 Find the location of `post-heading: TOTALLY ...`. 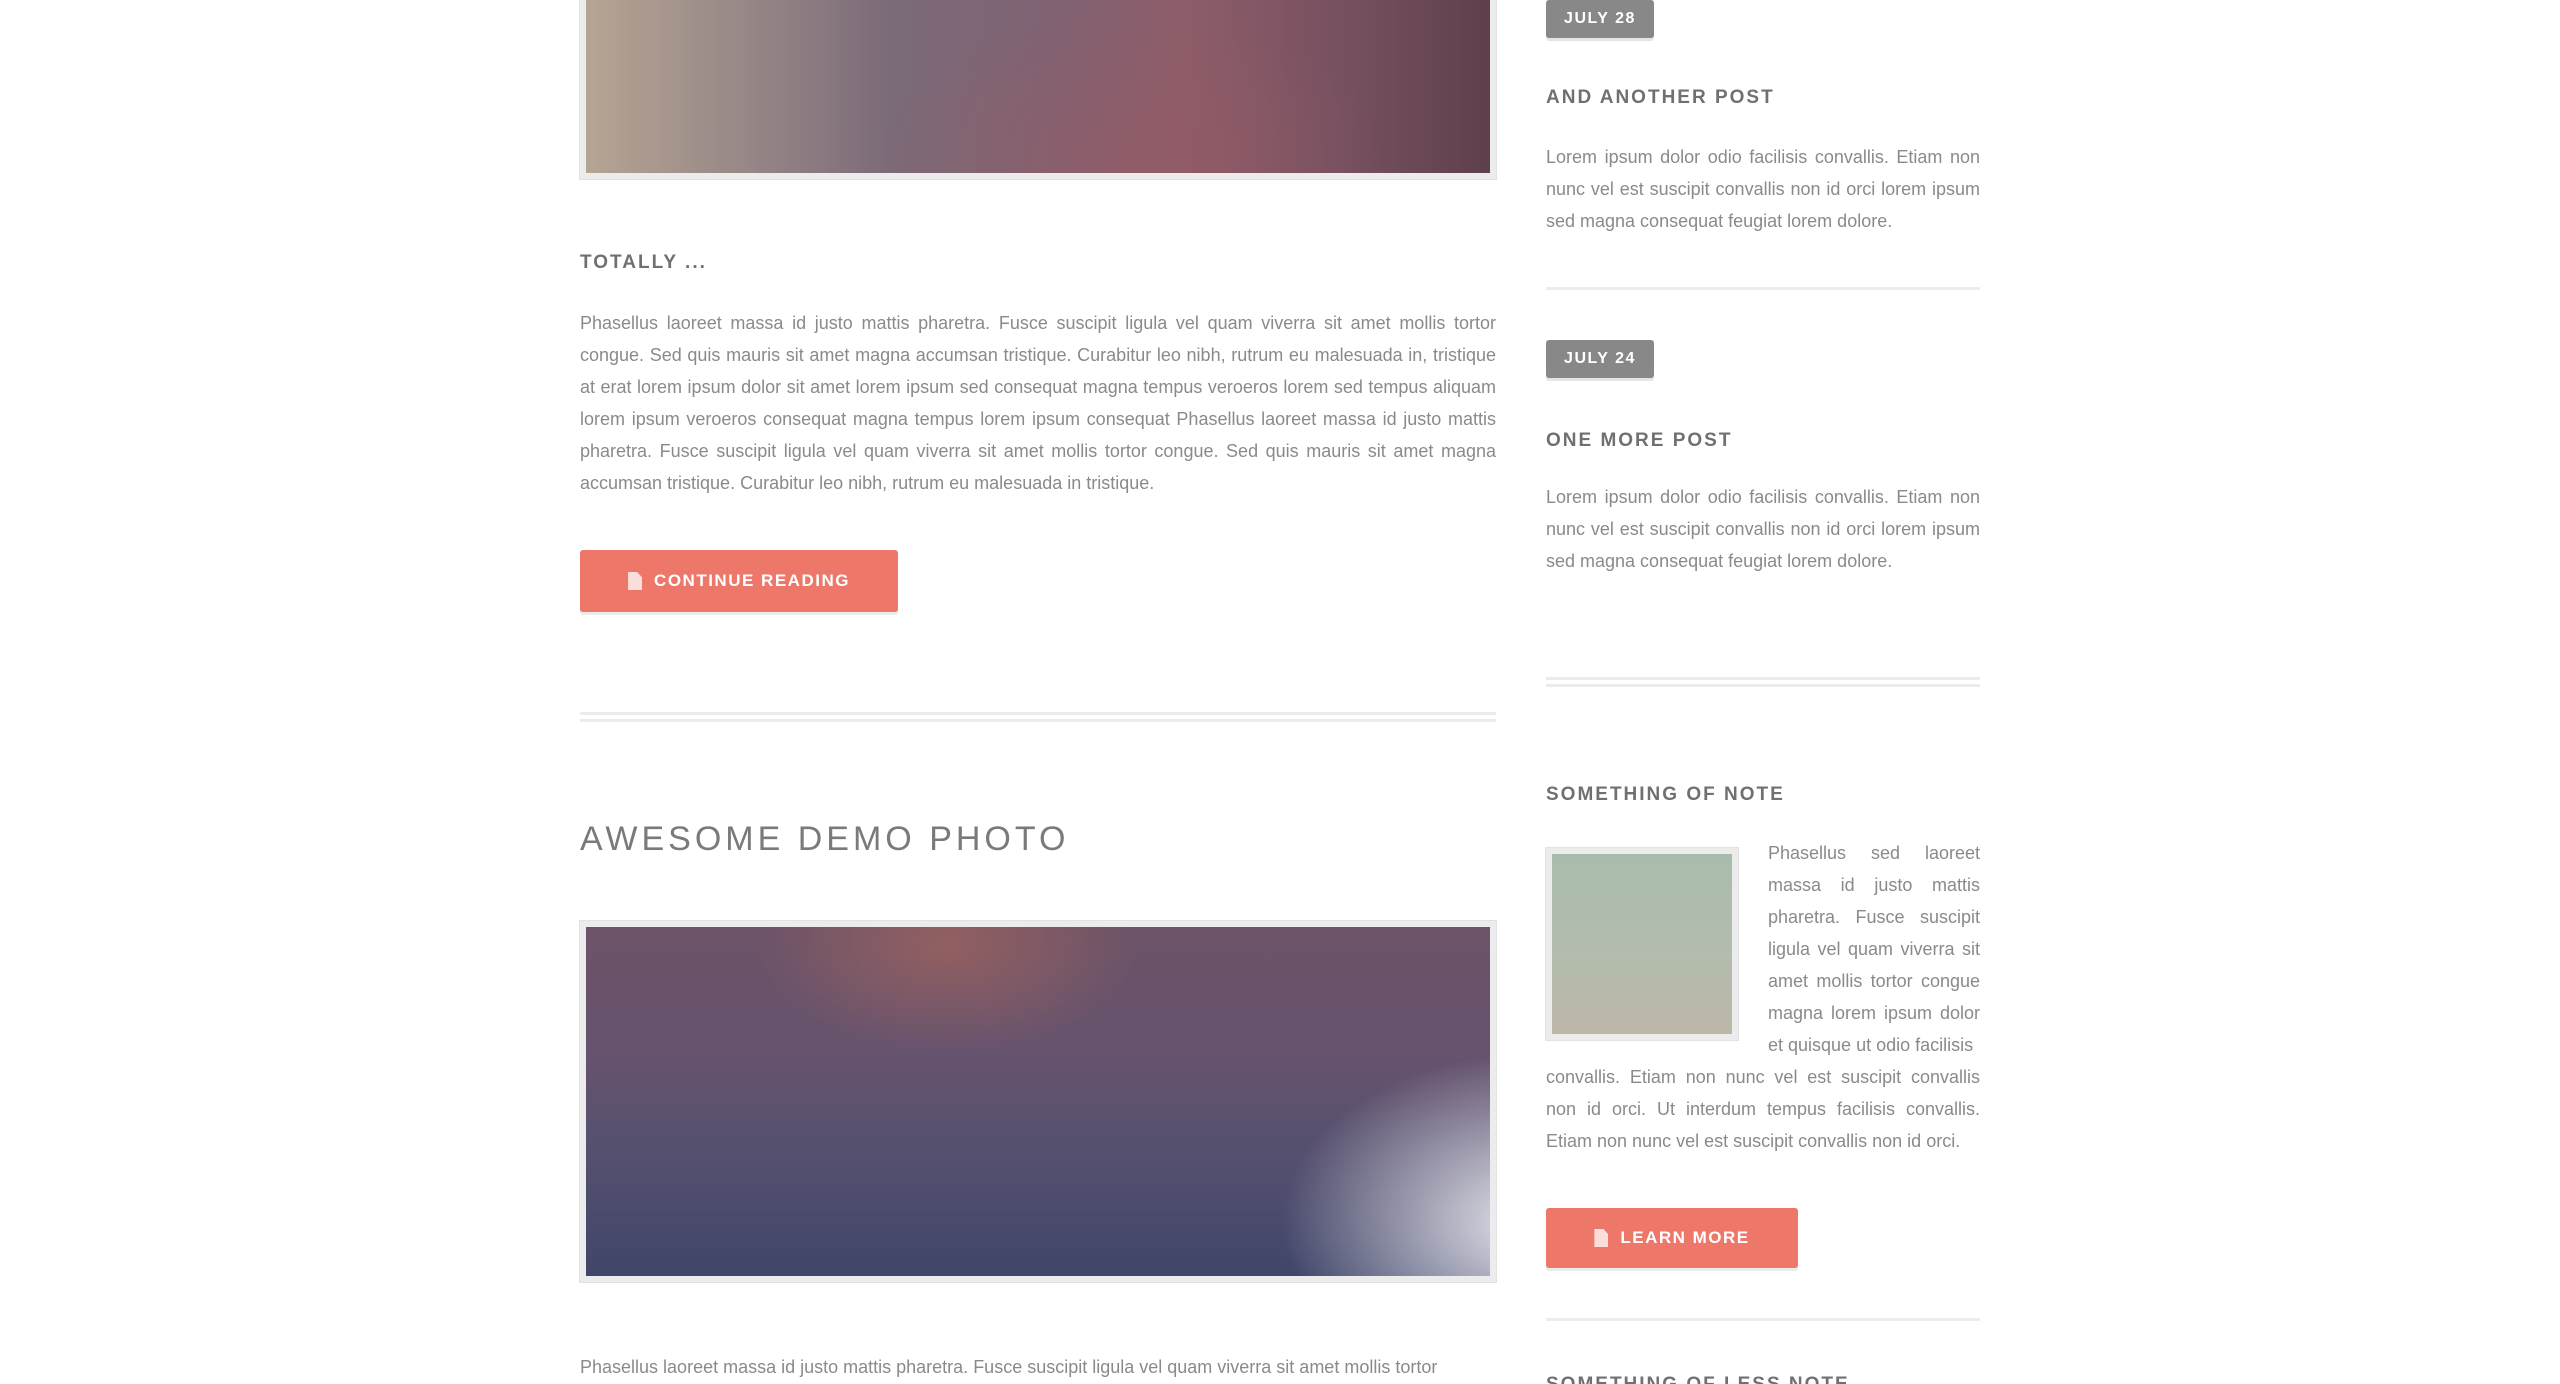

post-heading: TOTALLY ... is located at coordinates (643, 262).